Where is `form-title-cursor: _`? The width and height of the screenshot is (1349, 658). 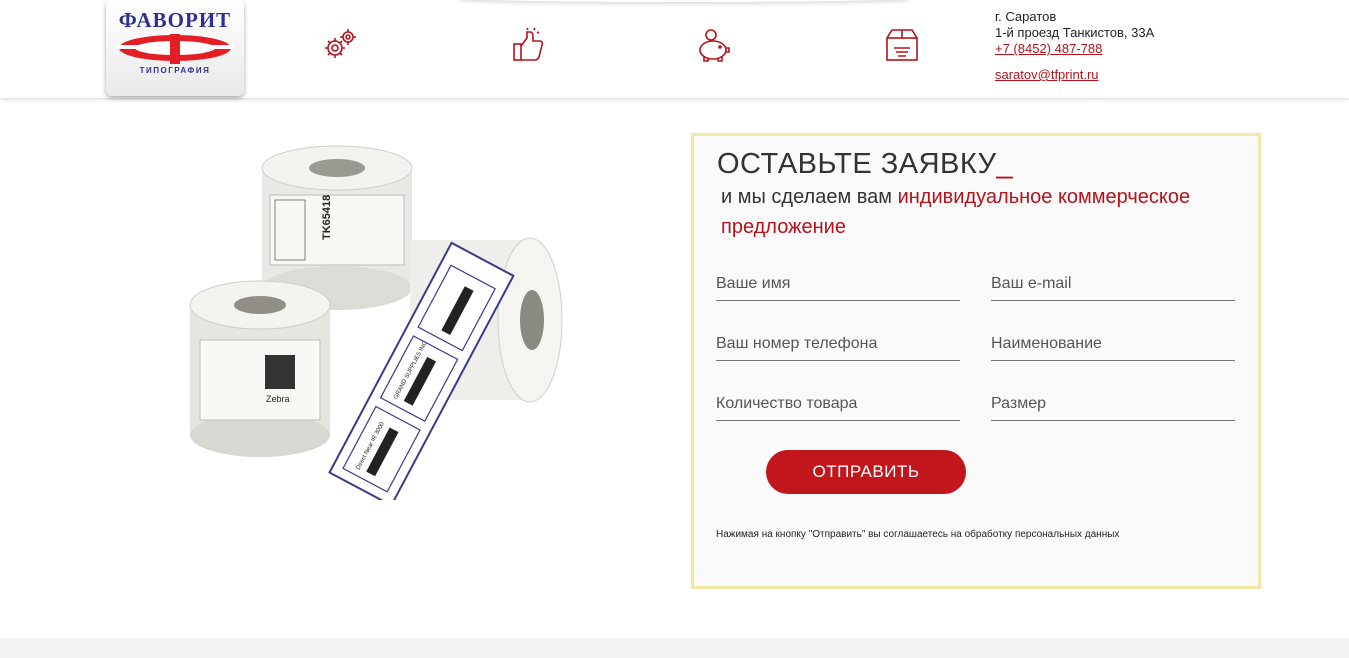
form-title-cursor: _ is located at coordinates (1005, 164).